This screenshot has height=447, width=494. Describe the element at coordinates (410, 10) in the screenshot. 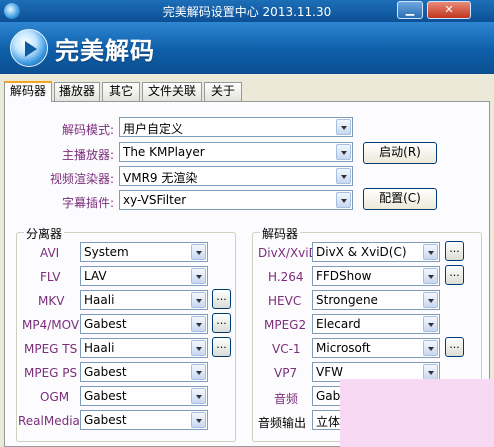

I see `minimize-button: ▁` at that location.